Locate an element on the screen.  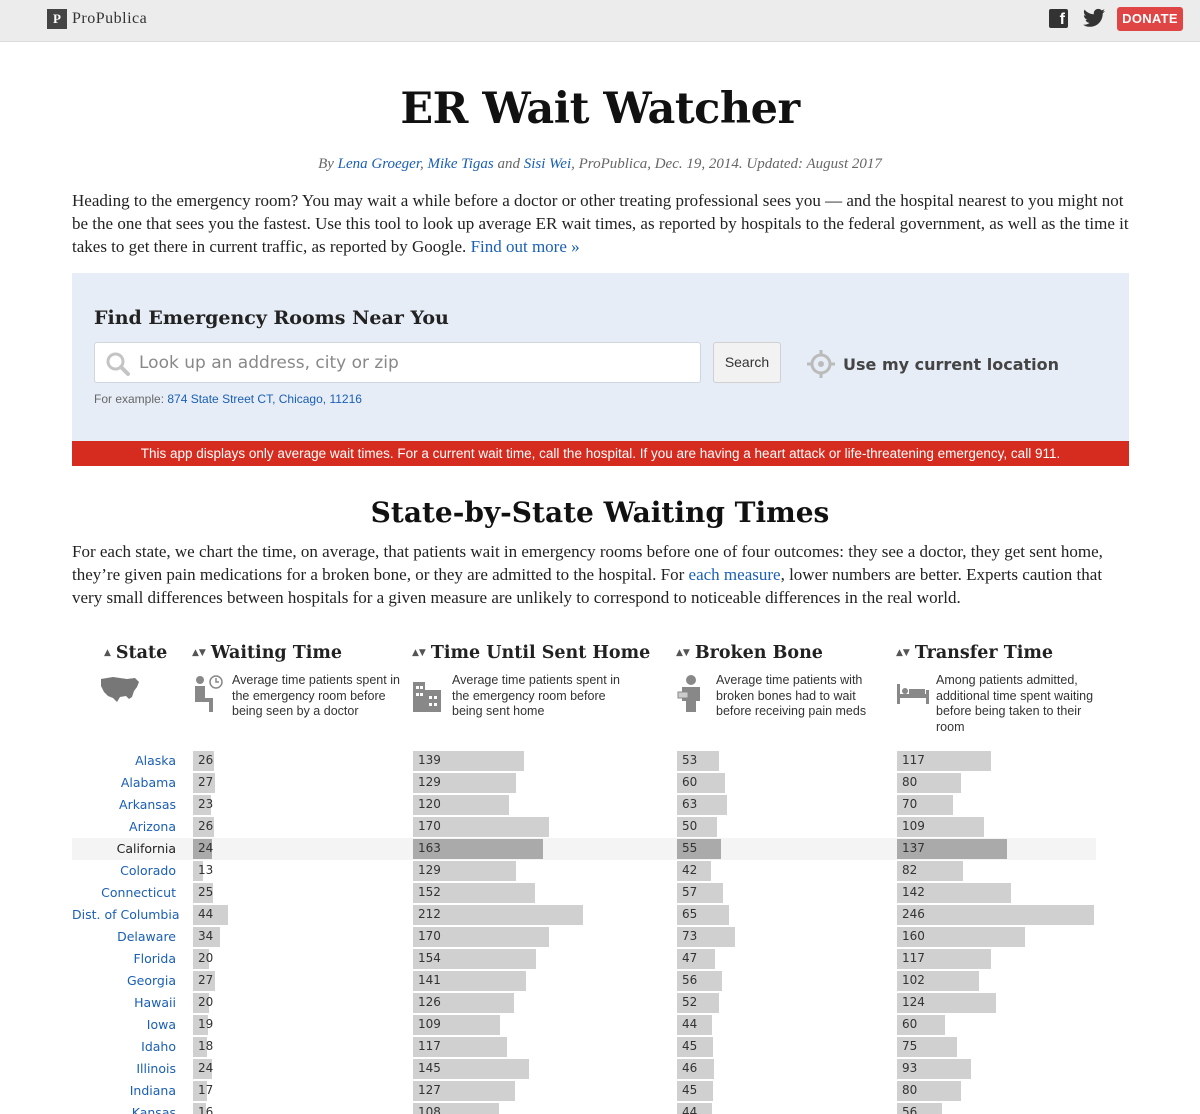
author-link-groeger: Lena Groeger is located at coordinates (379, 164).